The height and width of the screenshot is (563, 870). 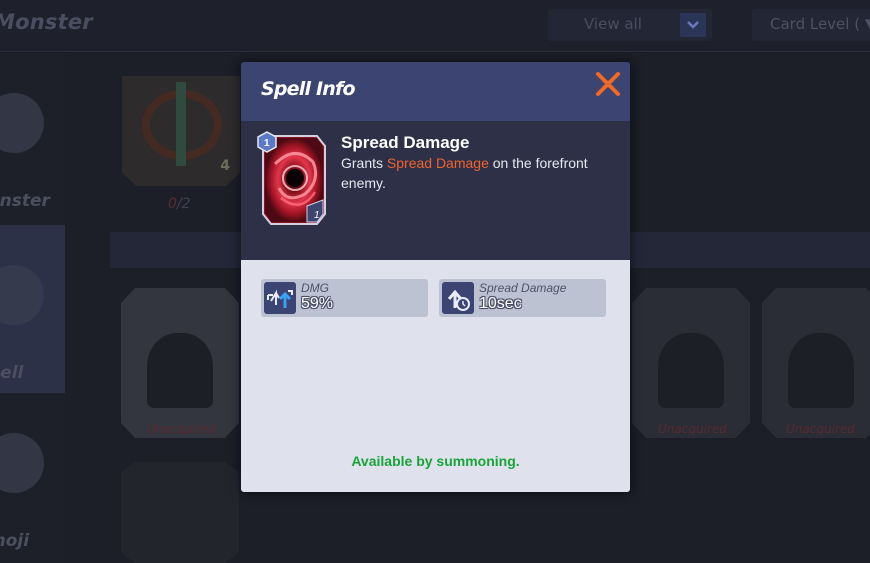 What do you see at coordinates (280, 298) in the screenshot?
I see `damage-arrows-icon` at bounding box center [280, 298].